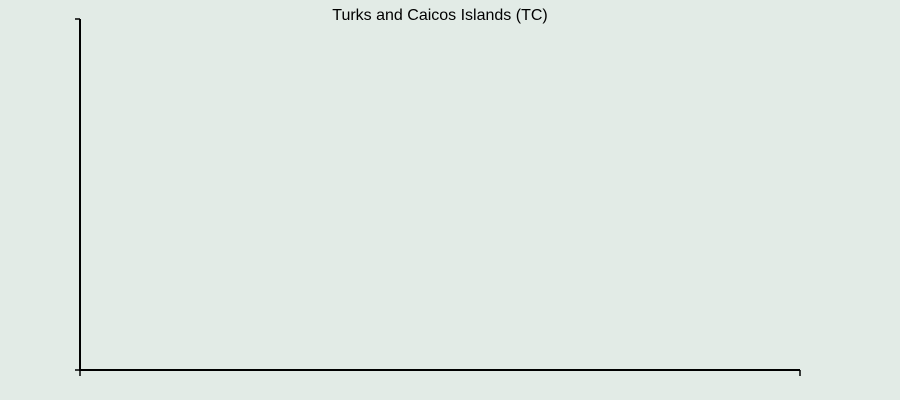 The image size is (900, 400). I want to click on chart-title: Turks and Caicos Islands (TC), so click(439, 15).